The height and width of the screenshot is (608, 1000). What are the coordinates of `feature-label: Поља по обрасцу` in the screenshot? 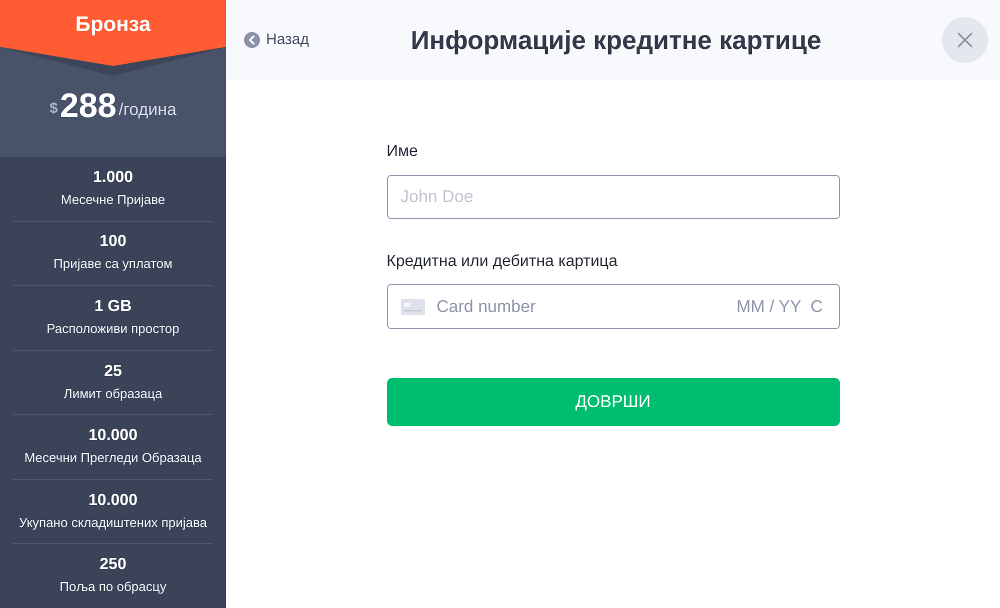 It's located at (113, 587).